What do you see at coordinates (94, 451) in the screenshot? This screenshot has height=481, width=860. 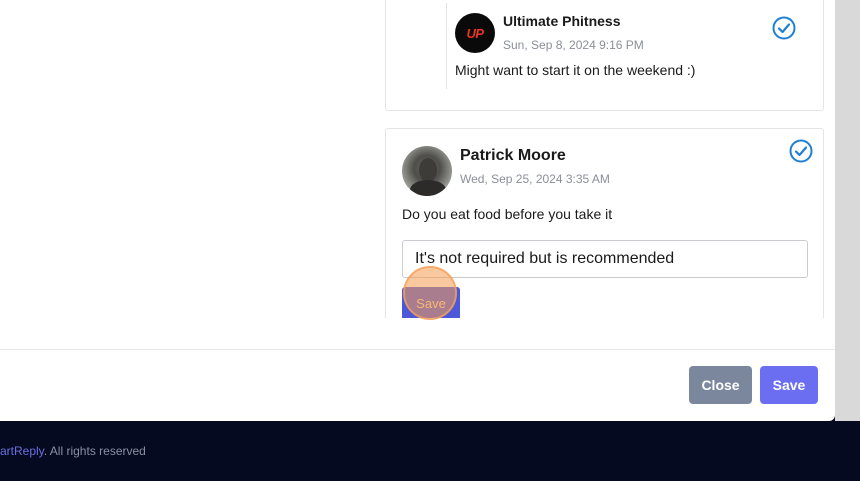 I see `footer-rights-text: . All rights reserved` at bounding box center [94, 451].